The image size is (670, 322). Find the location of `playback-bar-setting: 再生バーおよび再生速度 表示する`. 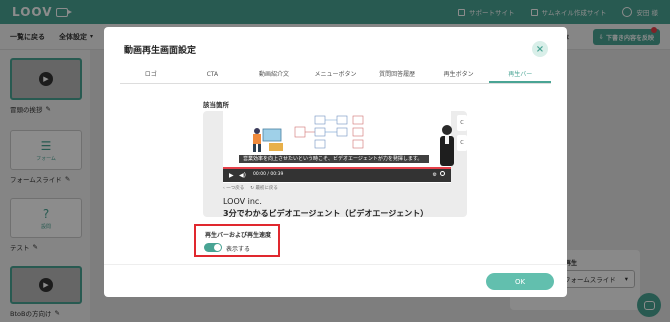

playback-bar-setting: 再生バーおよび再生速度 表示する is located at coordinates (237, 240).